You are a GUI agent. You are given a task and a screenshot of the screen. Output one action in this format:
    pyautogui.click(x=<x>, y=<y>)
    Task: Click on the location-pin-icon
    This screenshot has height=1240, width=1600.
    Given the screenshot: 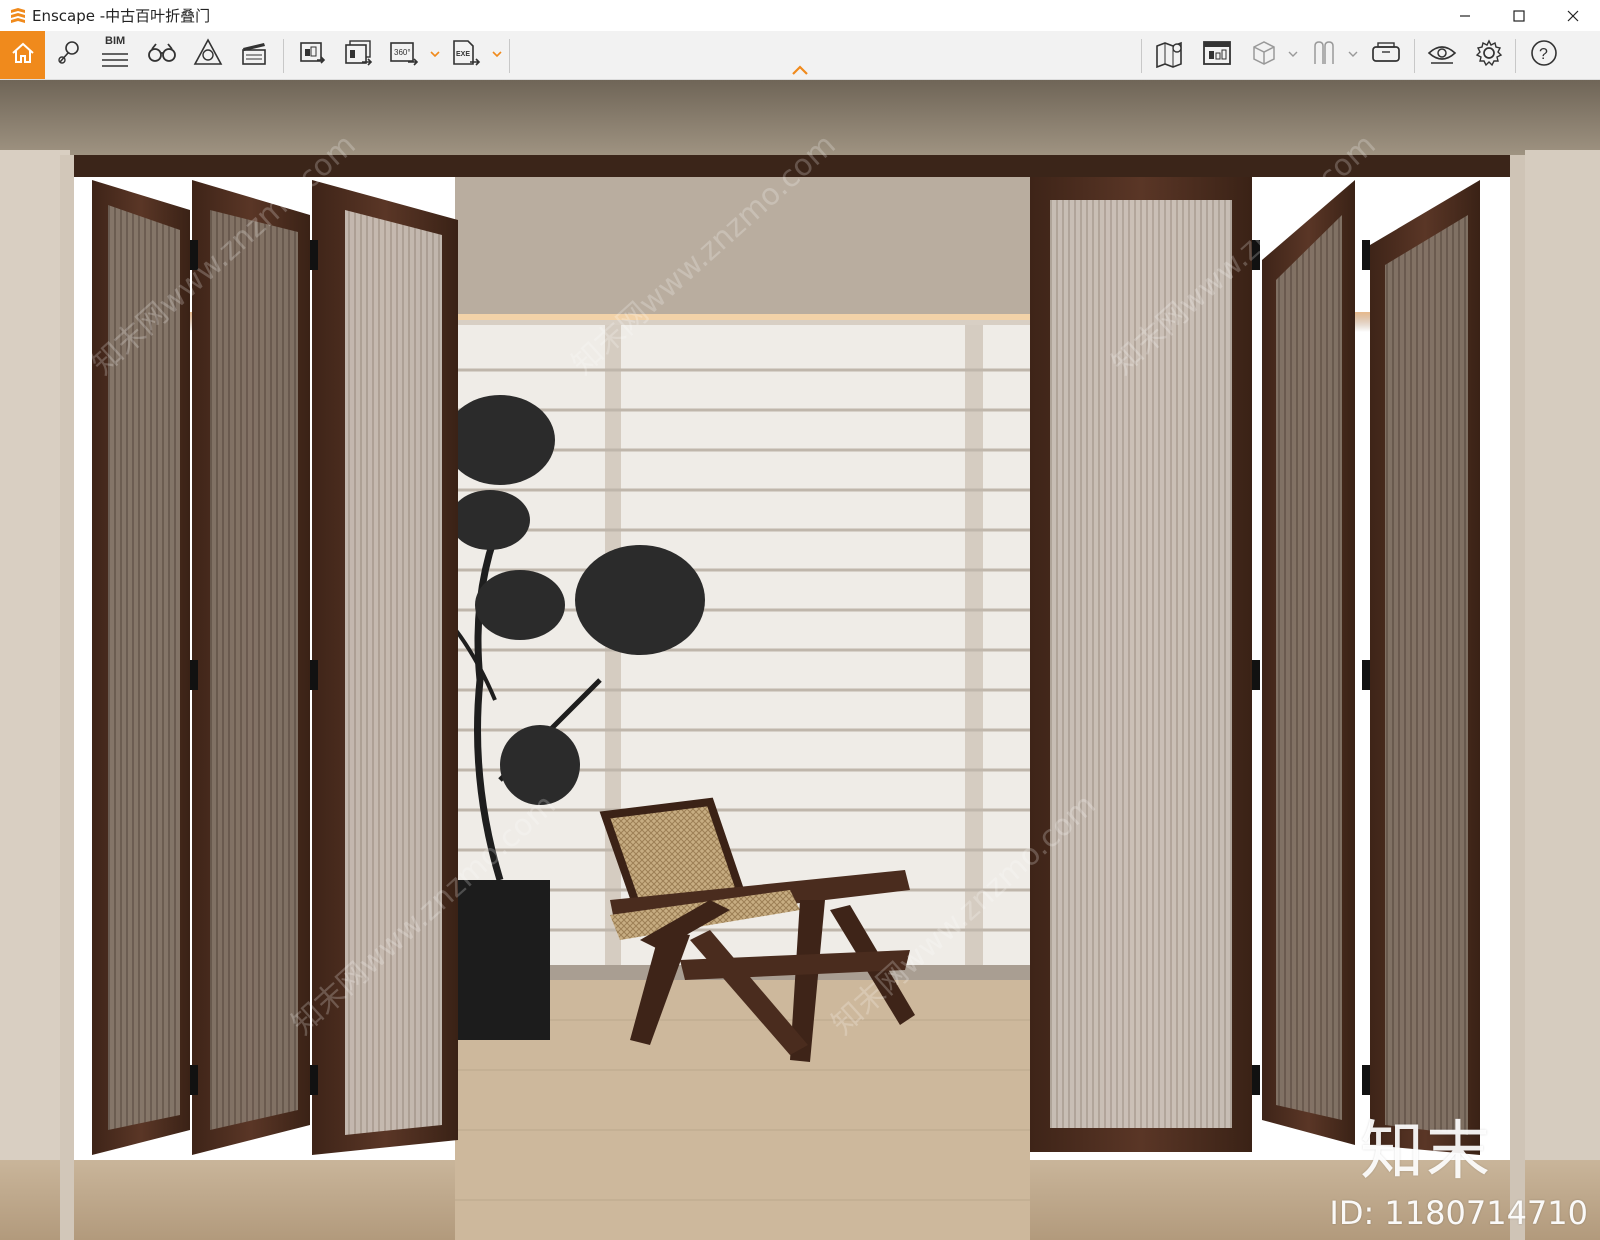 What is the action you would take?
    pyautogui.click(x=69, y=55)
    